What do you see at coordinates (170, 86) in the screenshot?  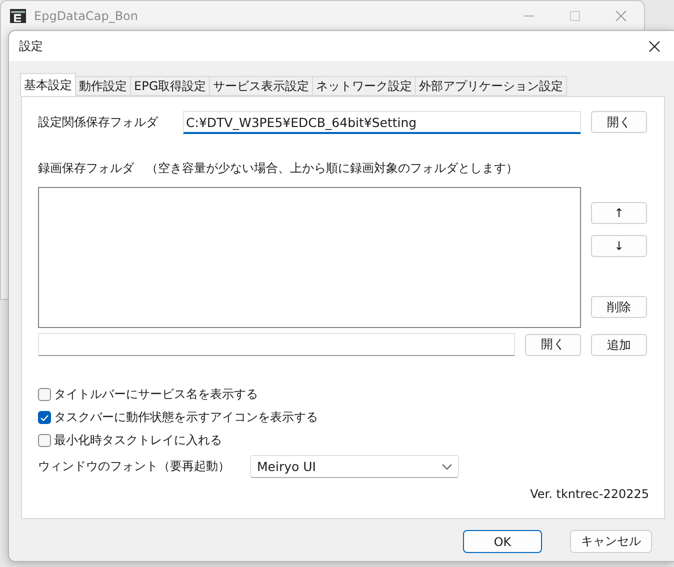 I see `tab: EPG取得設定` at bounding box center [170, 86].